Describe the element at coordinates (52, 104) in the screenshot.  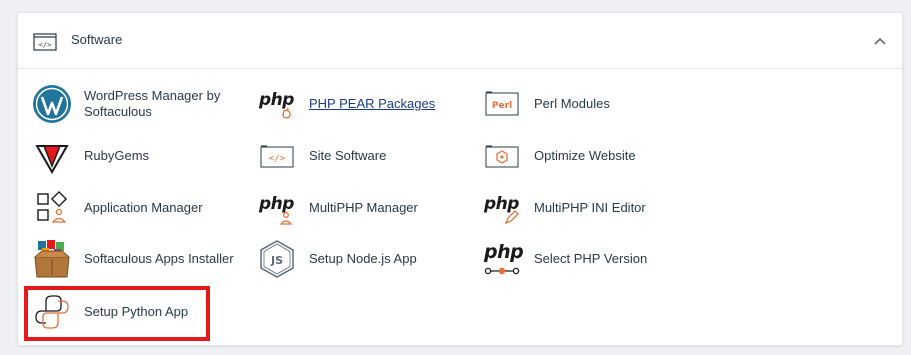
I see `wordpress-icon` at that location.